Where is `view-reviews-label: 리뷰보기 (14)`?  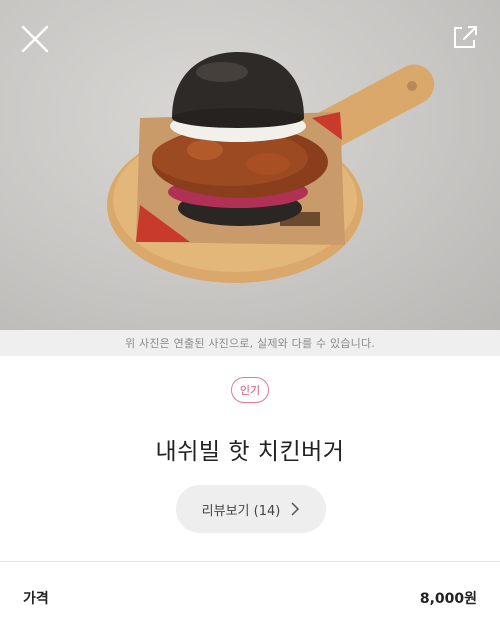
view-reviews-label: 리뷰보기 (14) is located at coordinates (241, 511).